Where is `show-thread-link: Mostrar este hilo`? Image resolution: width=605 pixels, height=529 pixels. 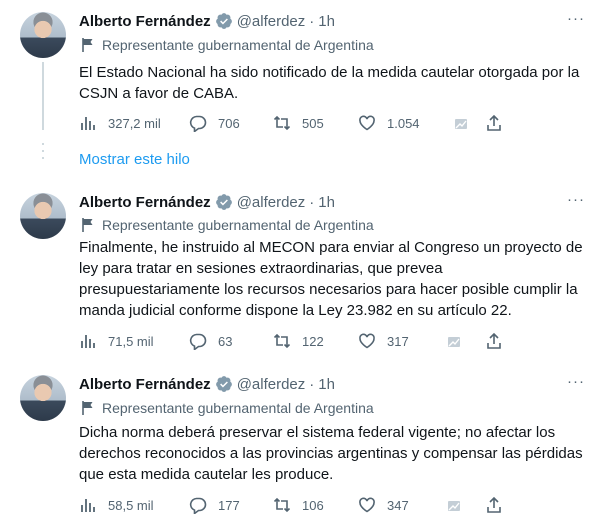 show-thread-link: Mostrar este hilo is located at coordinates (134, 159).